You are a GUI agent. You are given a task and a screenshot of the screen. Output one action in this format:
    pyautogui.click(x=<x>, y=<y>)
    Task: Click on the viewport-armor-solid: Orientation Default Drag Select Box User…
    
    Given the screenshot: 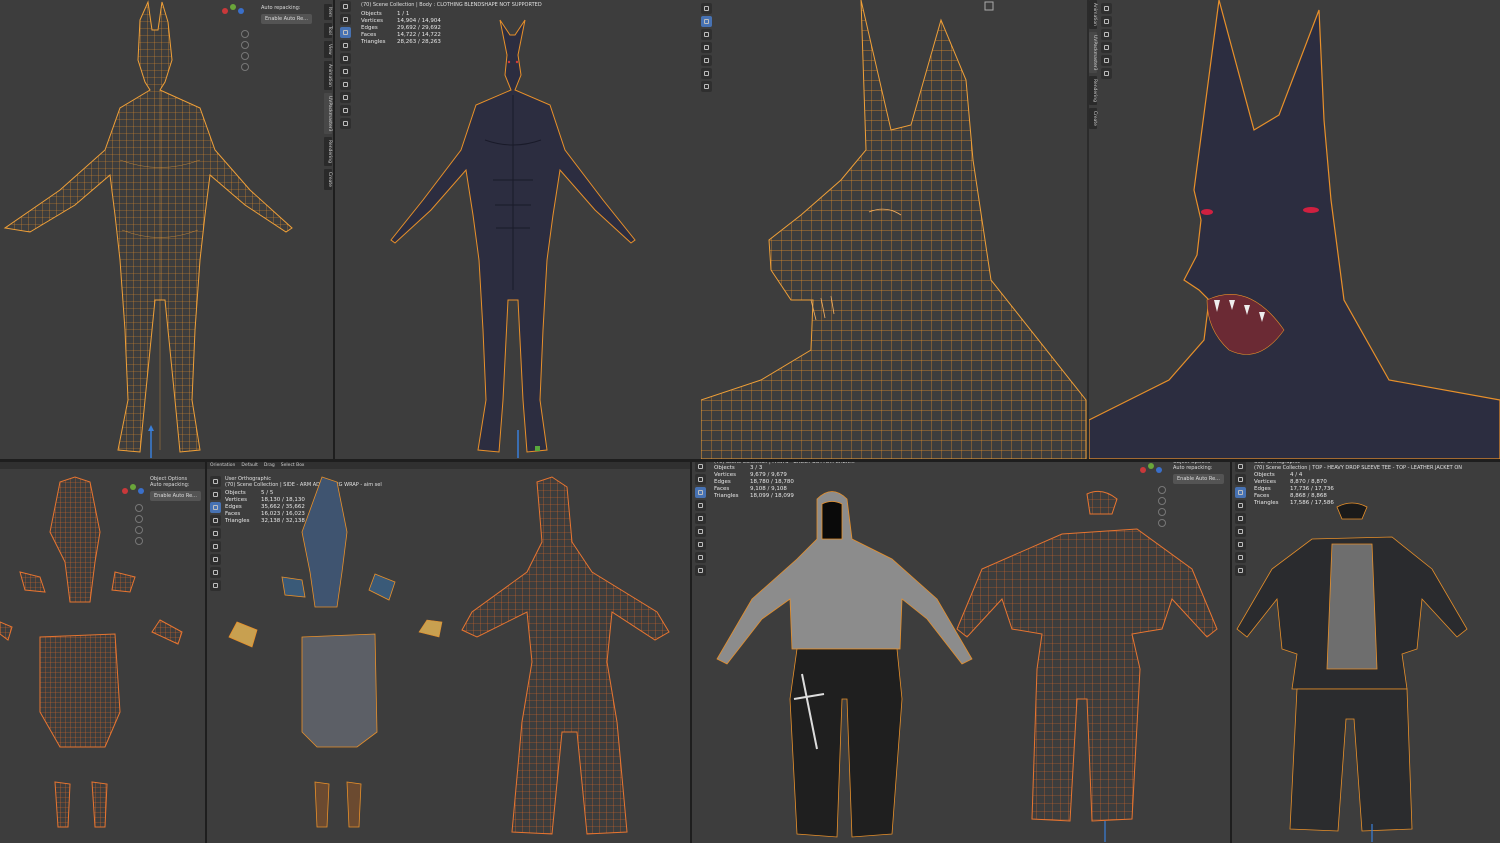 What is the action you would take?
    pyautogui.click(x=448, y=652)
    